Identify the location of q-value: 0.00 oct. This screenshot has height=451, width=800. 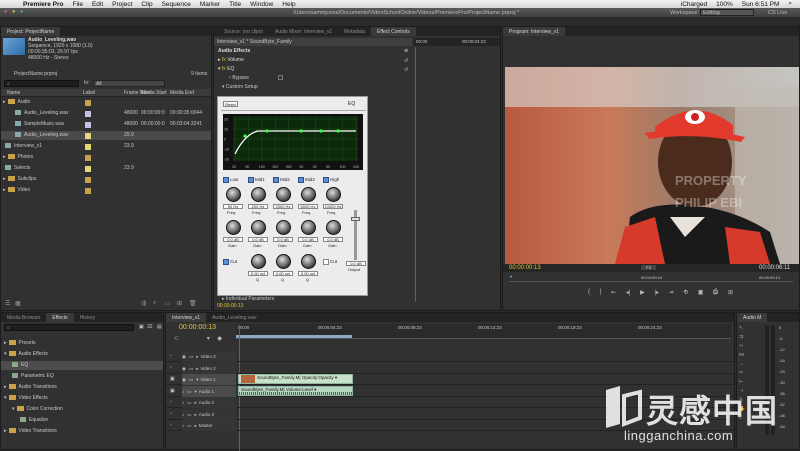
(283, 273).